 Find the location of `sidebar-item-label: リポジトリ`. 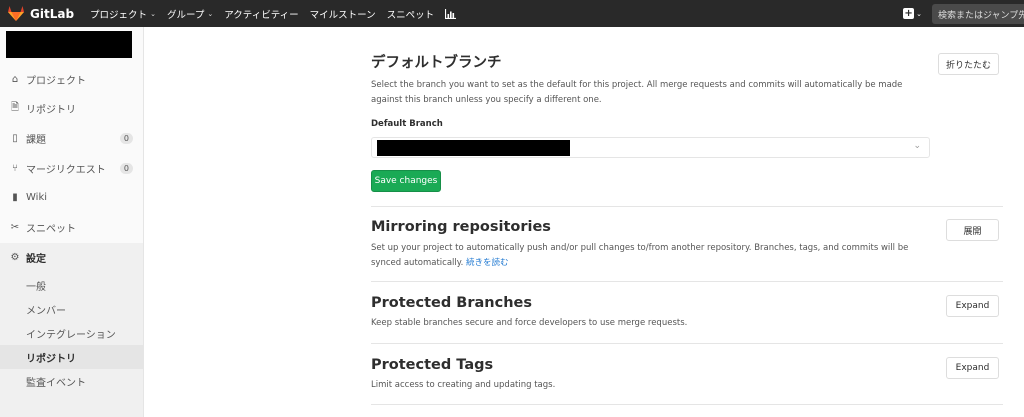

sidebar-item-label: リポジトリ is located at coordinates (51, 110).